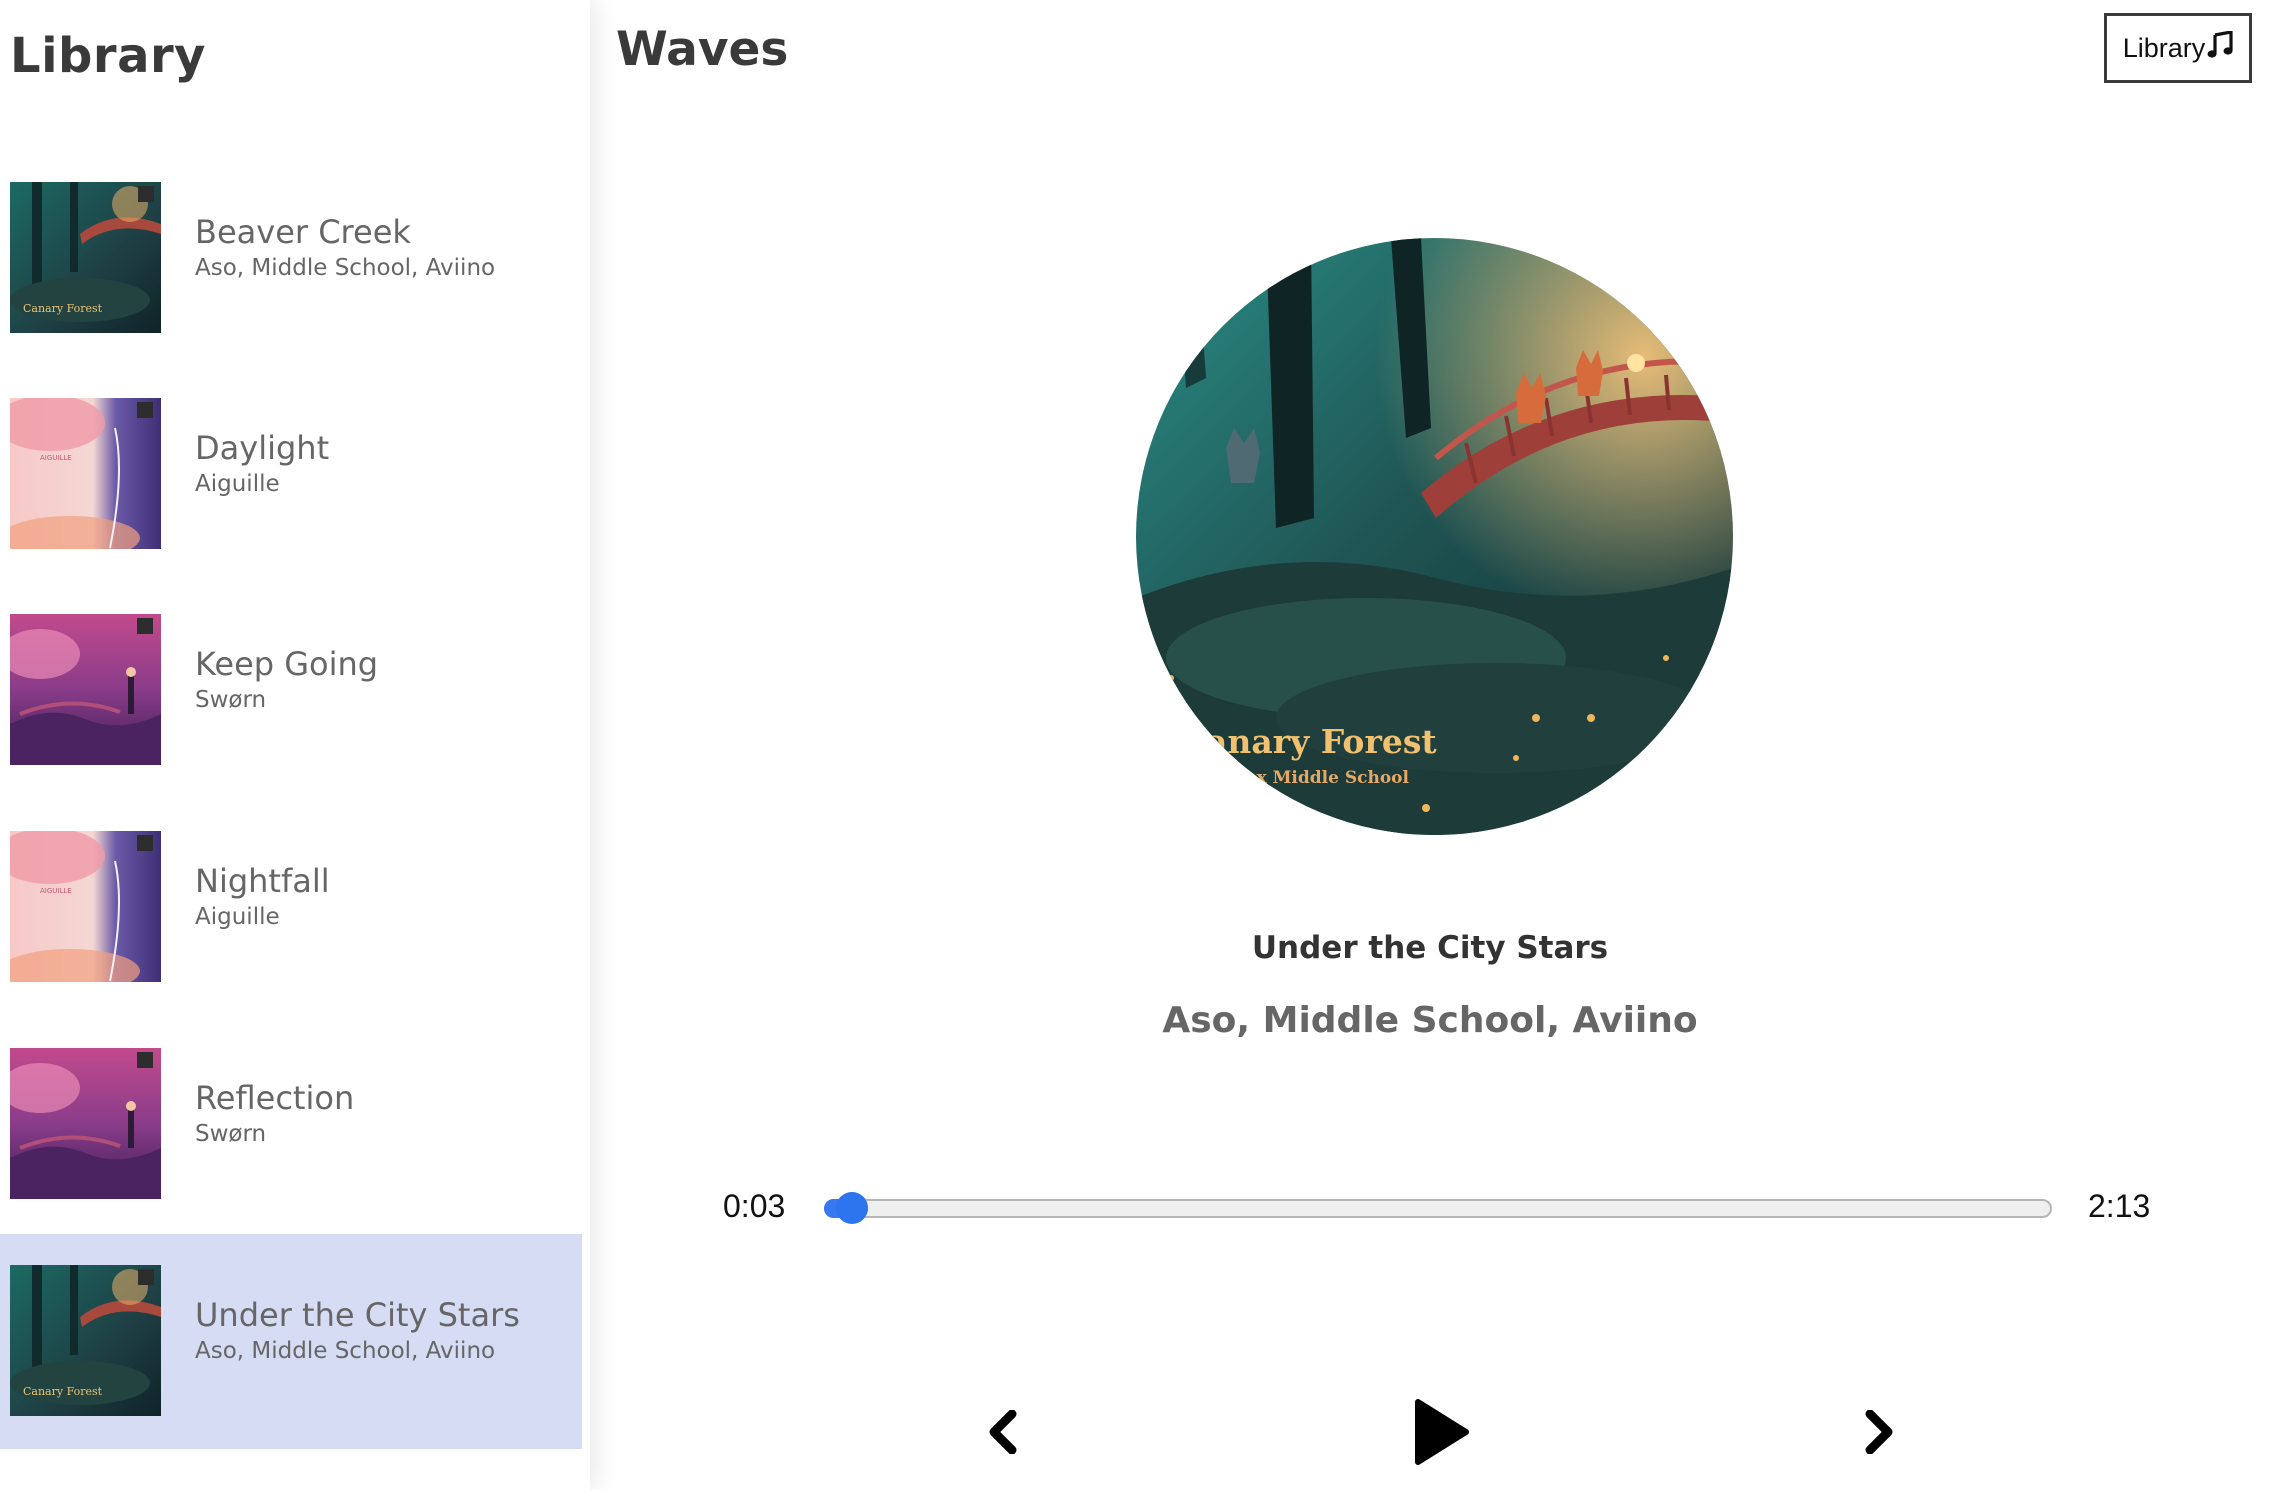  I want to click on progress-track, so click(1438, 1208).